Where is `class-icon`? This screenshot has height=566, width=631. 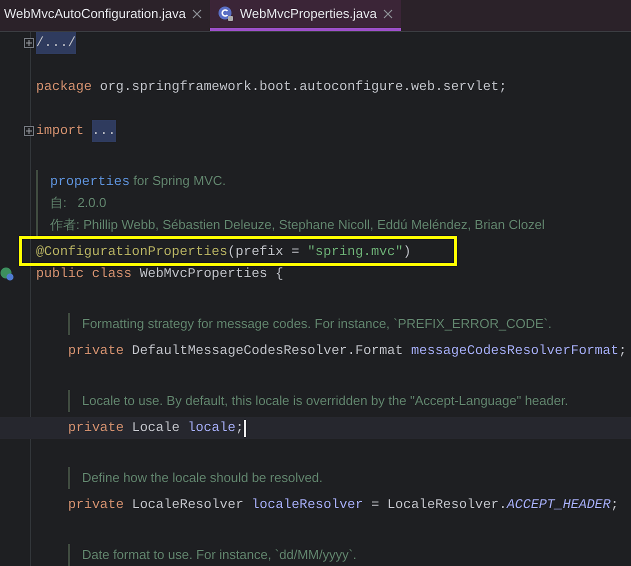
class-icon is located at coordinates (226, 14).